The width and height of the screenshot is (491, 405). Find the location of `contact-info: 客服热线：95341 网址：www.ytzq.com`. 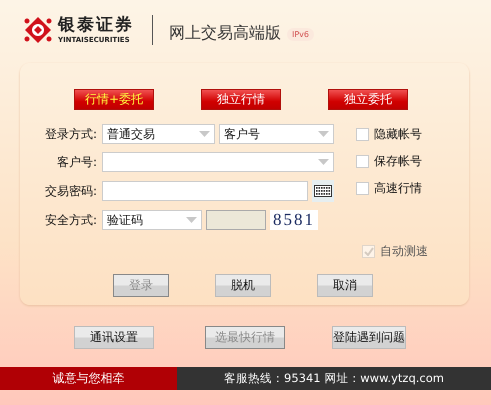

contact-info: 客服热线：95341 网址：www.ytzq.com is located at coordinates (334, 378).